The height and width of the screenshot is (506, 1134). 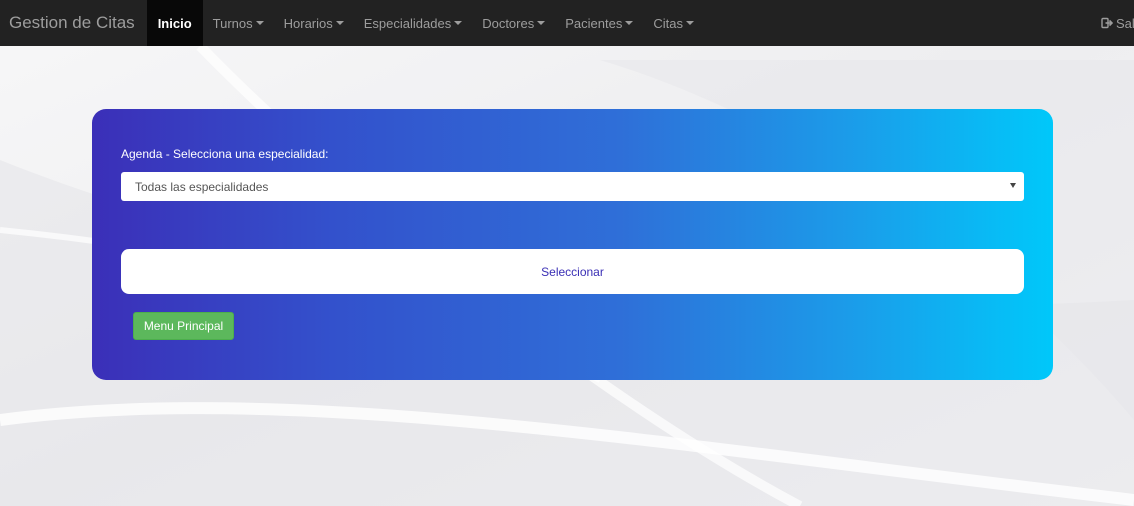 I want to click on nav-item-label: Doctores, so click(x=508, y=23).